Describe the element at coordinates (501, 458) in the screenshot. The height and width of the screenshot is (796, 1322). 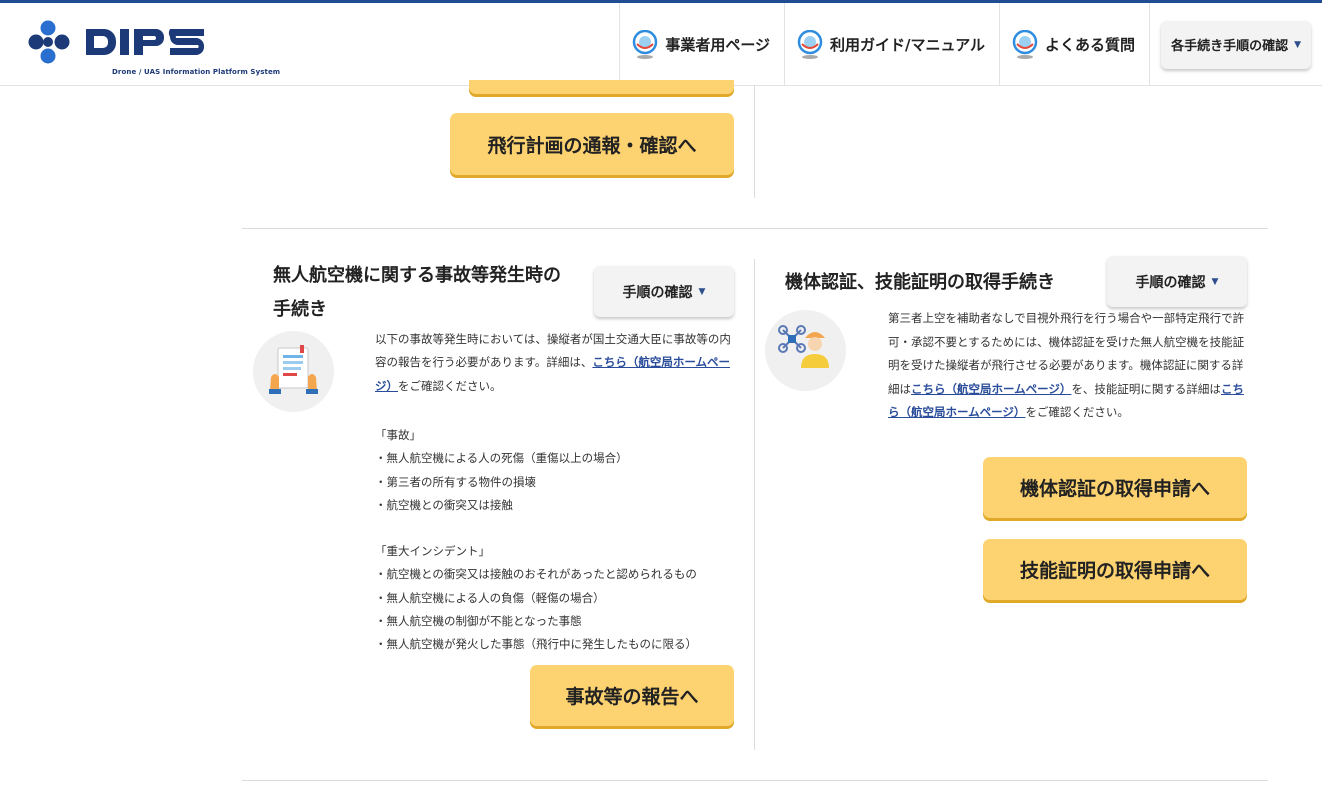
I see `list-item: ・無人航空機による人の死傷（重傷以上の場合）` at that location.